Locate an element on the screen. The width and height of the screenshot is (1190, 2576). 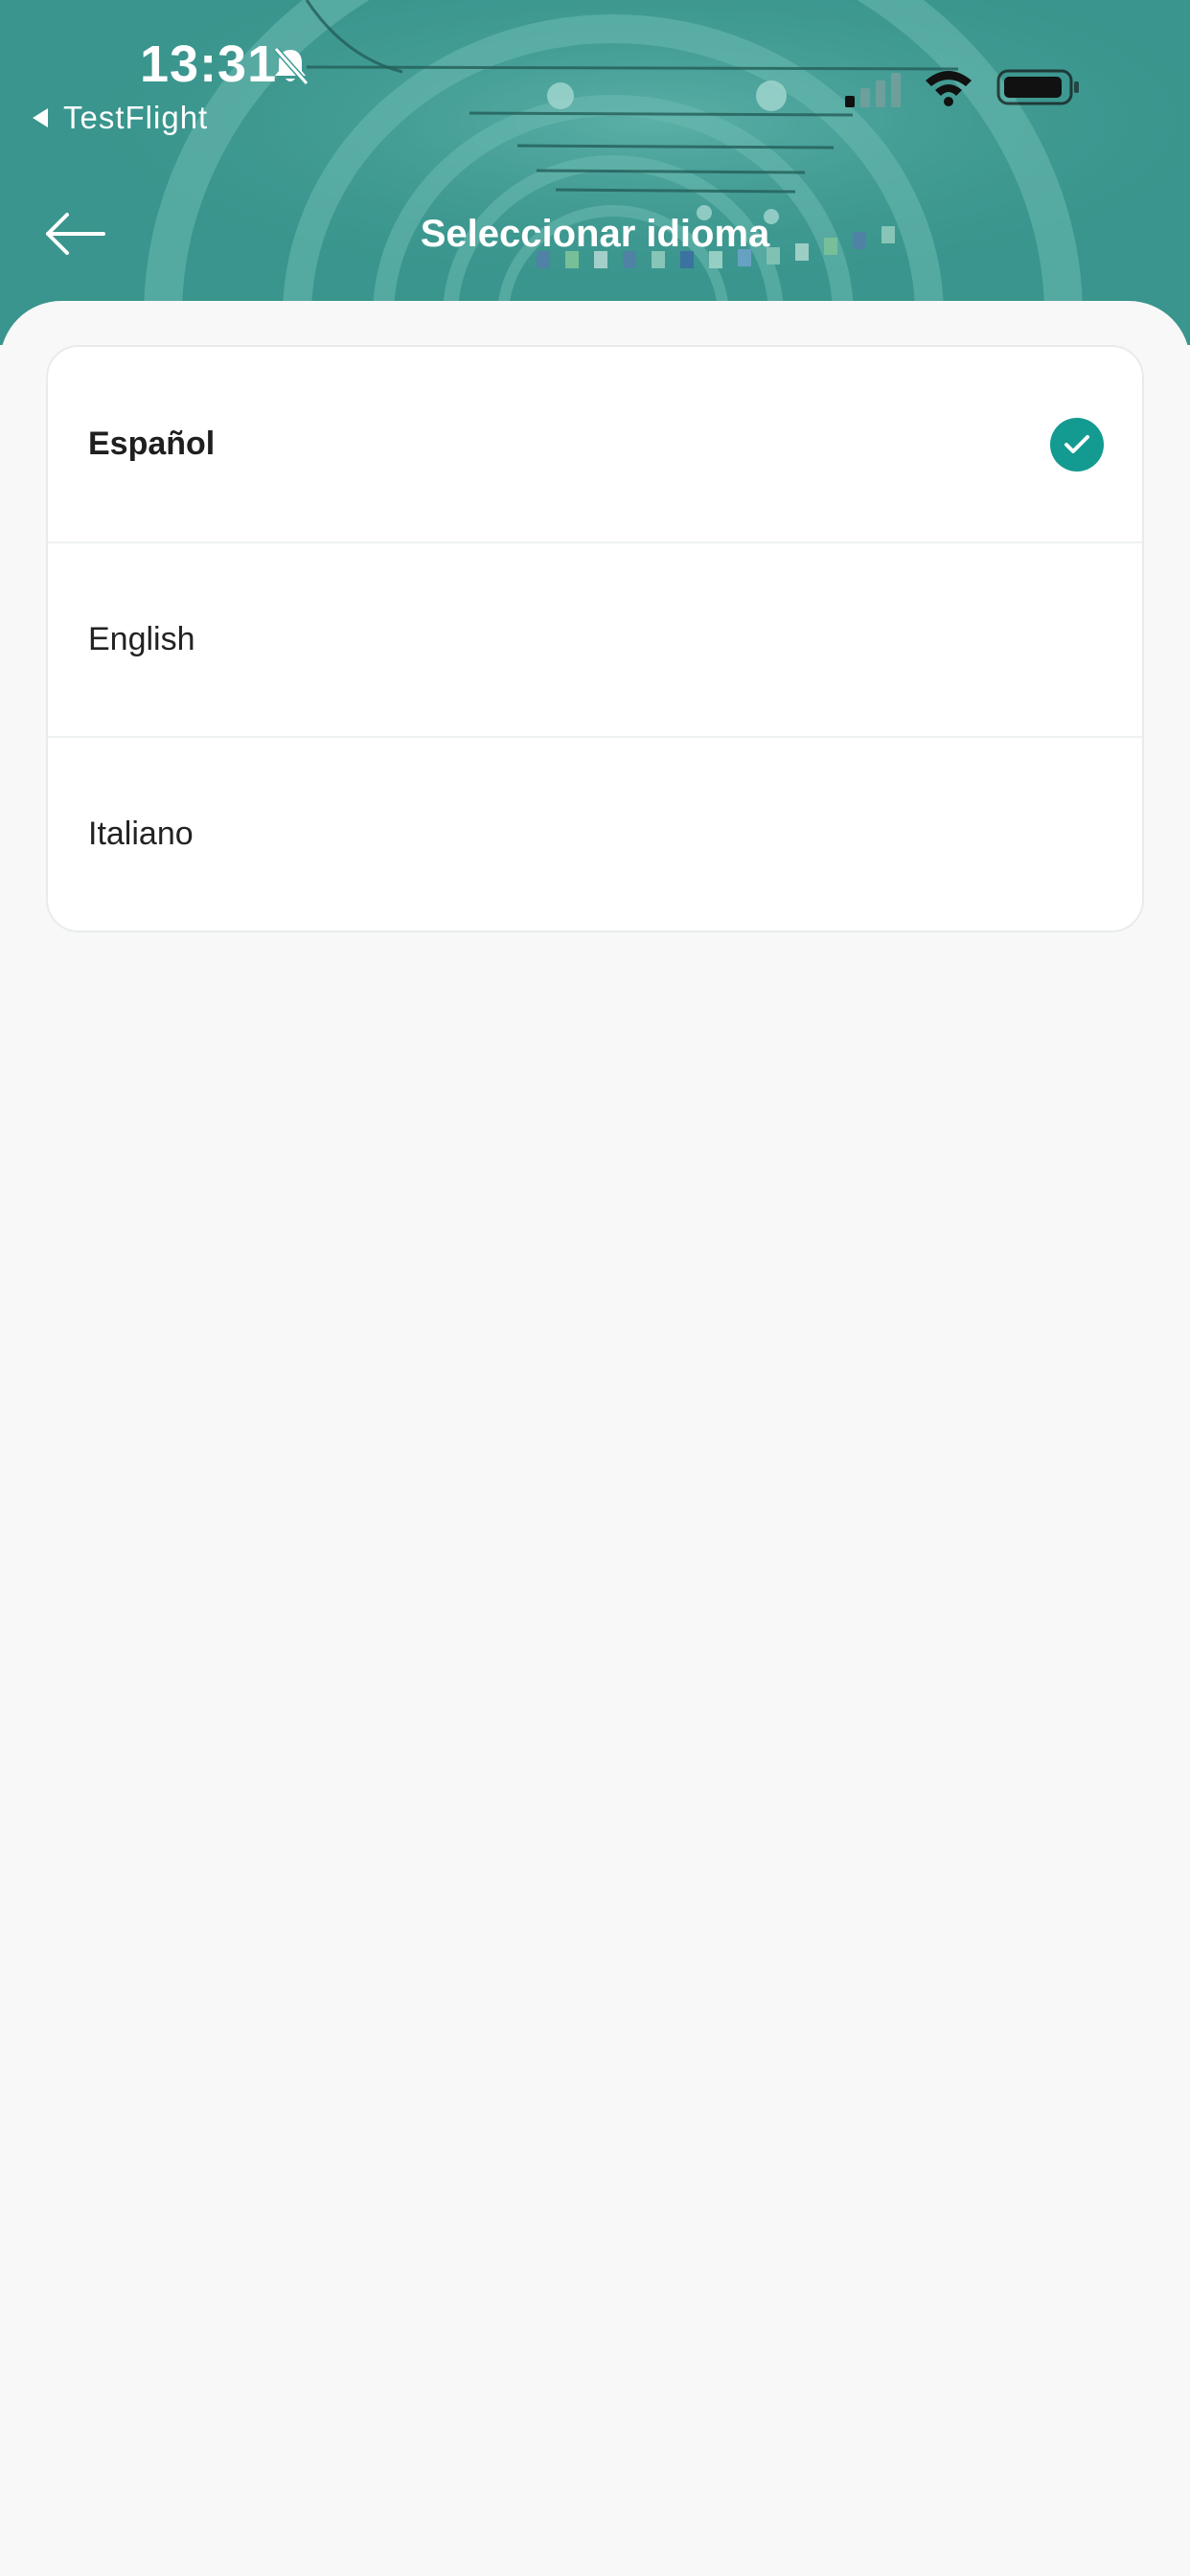
language-label: Español is located at coordinates (152, 444).